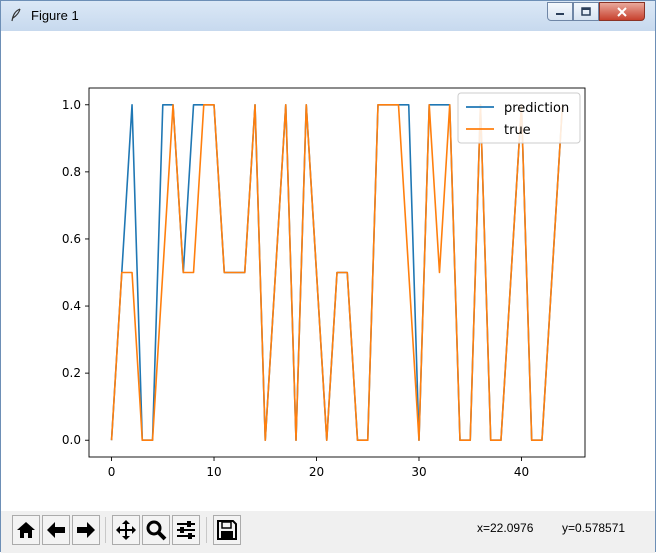 This screenshot has height=553, width=656. I want to click on zoom-button, so click(156, 530).